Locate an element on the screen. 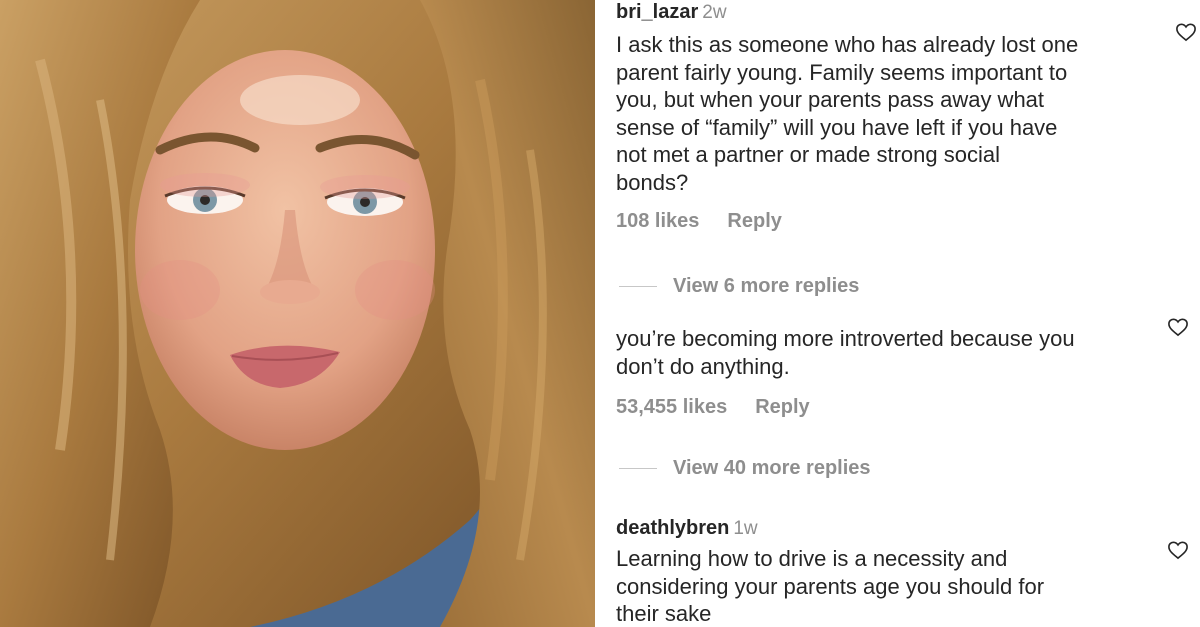 The image size is (1200, 627). comment-text-line: not met a partner or made strong social is located at coordinates (808, 154).